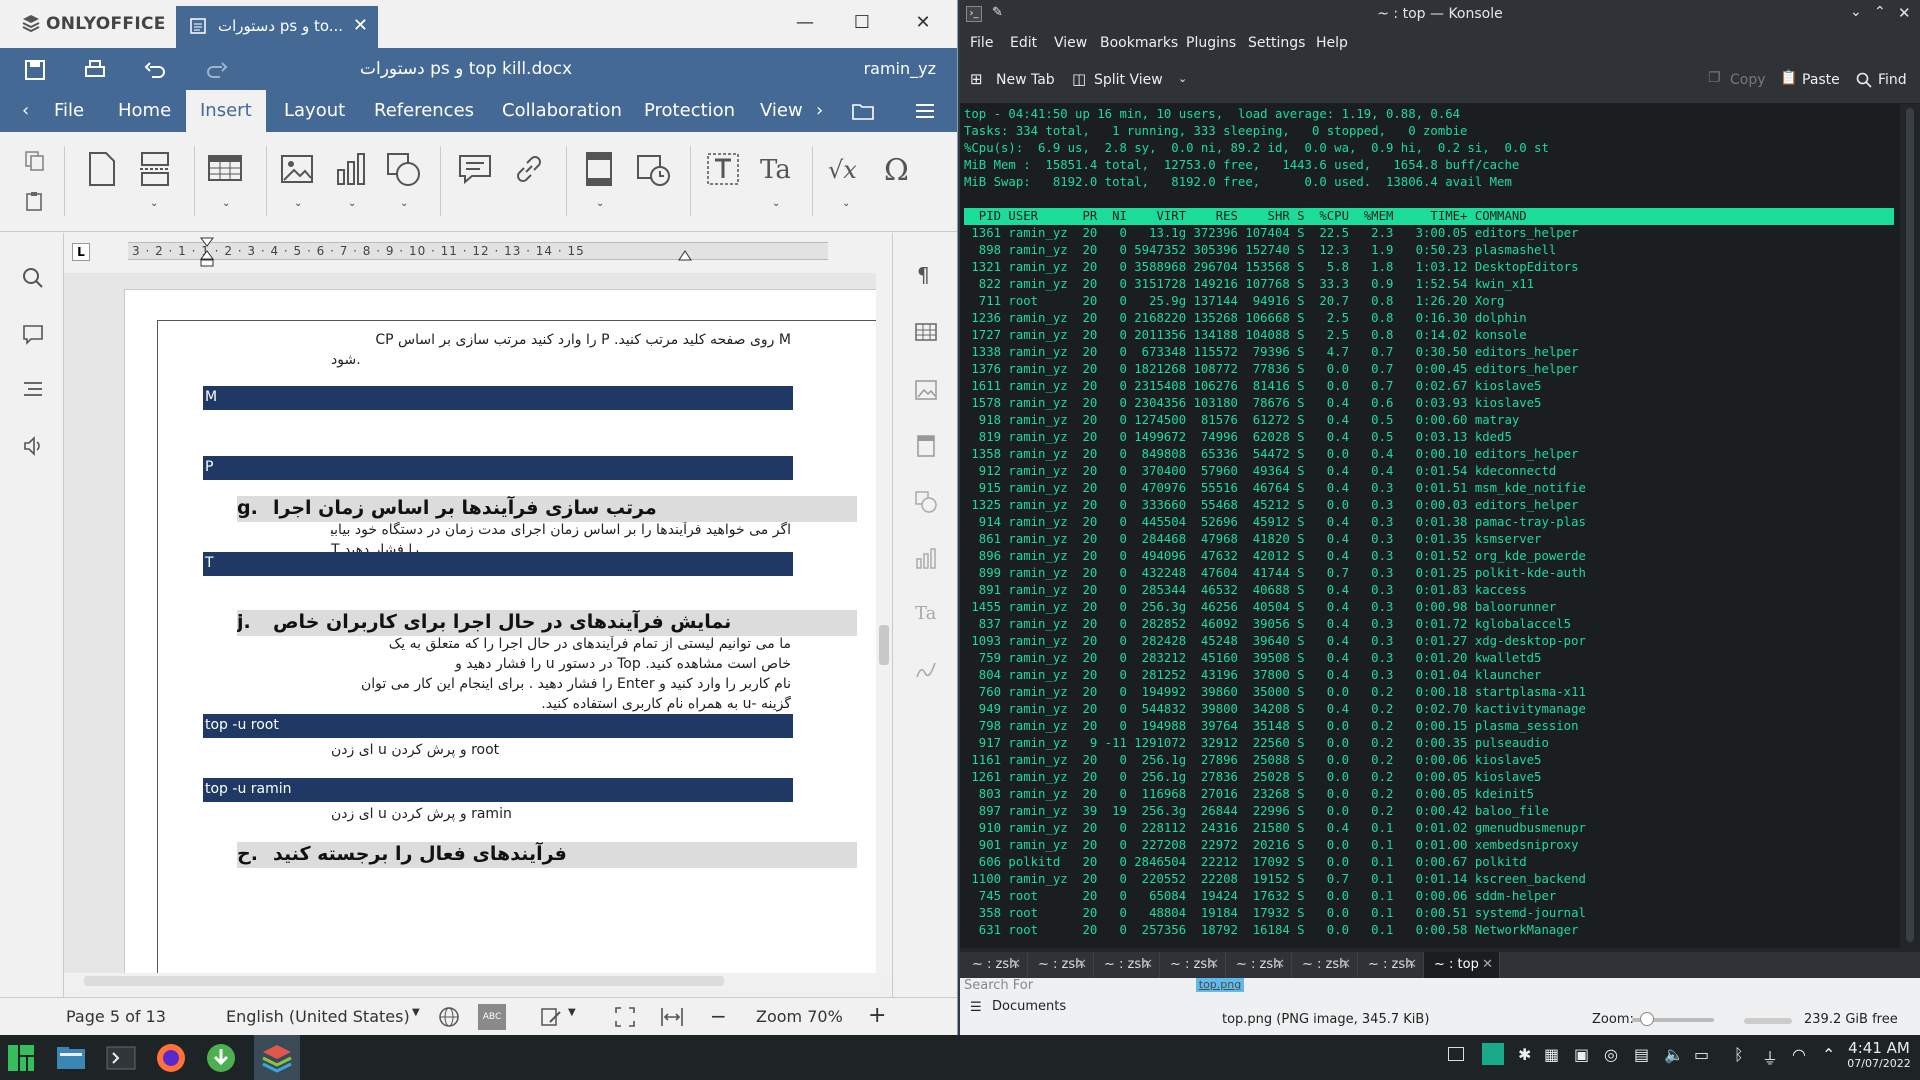 This screenshot has width=1920, height=1080. I want to click on pager-icon, so click(1493, 1054).